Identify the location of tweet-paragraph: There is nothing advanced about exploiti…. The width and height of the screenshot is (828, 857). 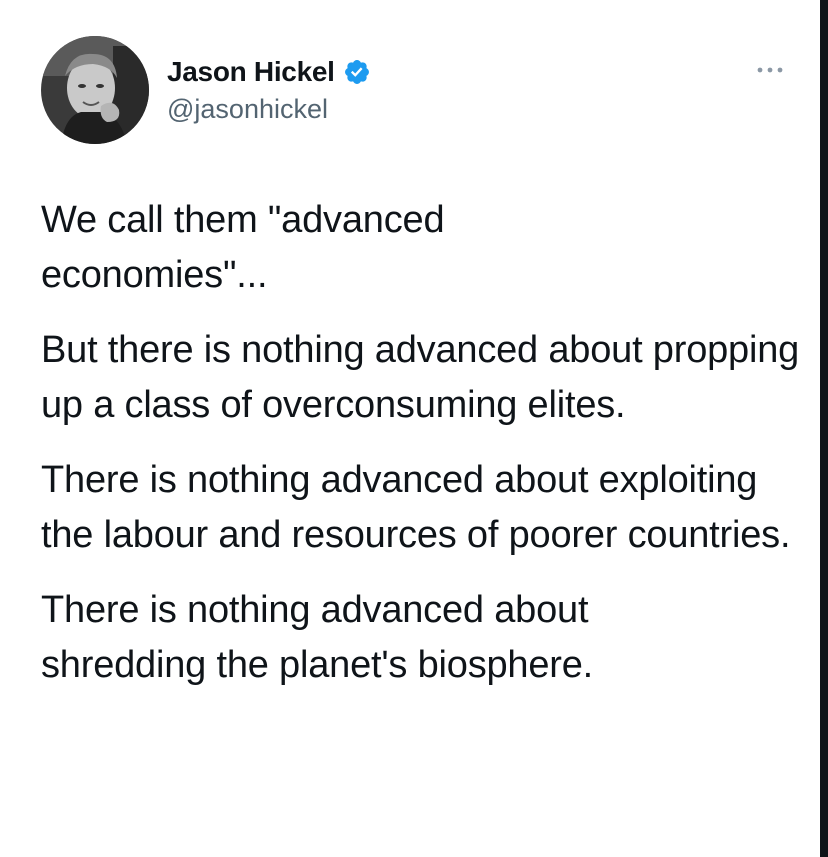
(416, 507).